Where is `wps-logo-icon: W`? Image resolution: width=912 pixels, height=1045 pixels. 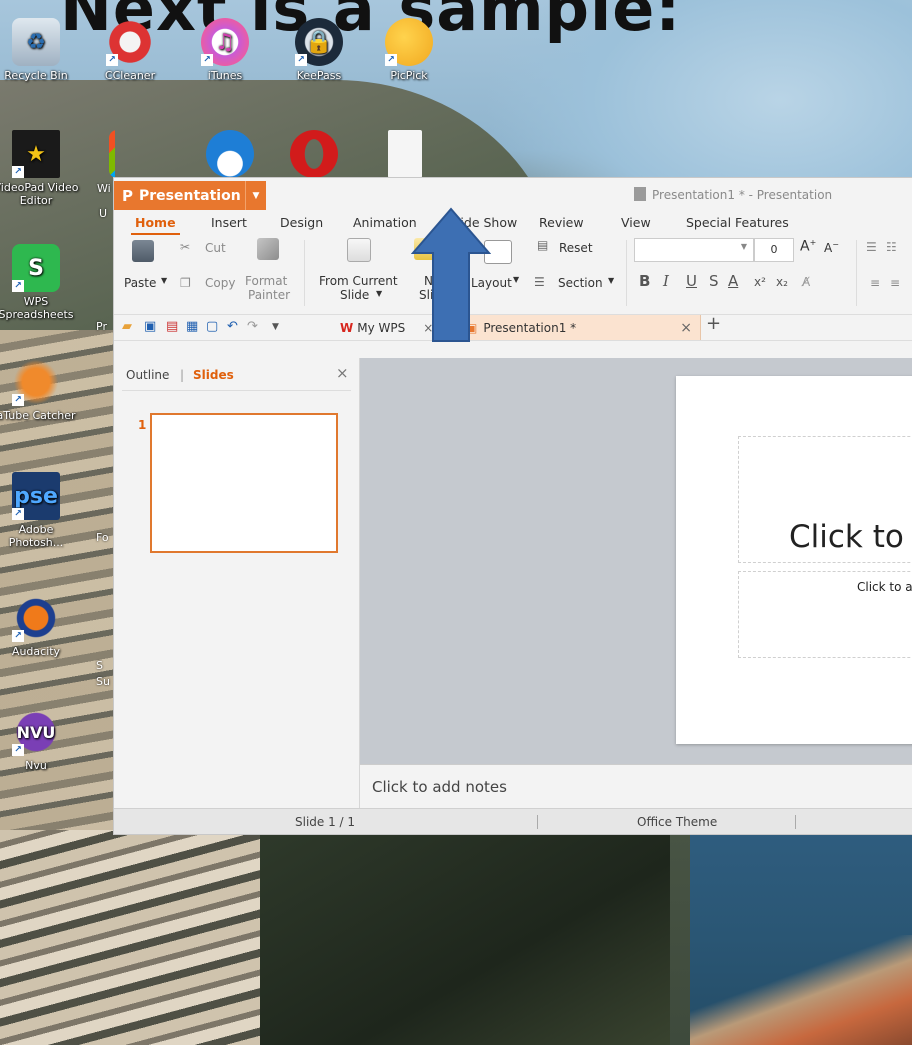 wps-logo-icon: W is located at coordinates (347, 327).